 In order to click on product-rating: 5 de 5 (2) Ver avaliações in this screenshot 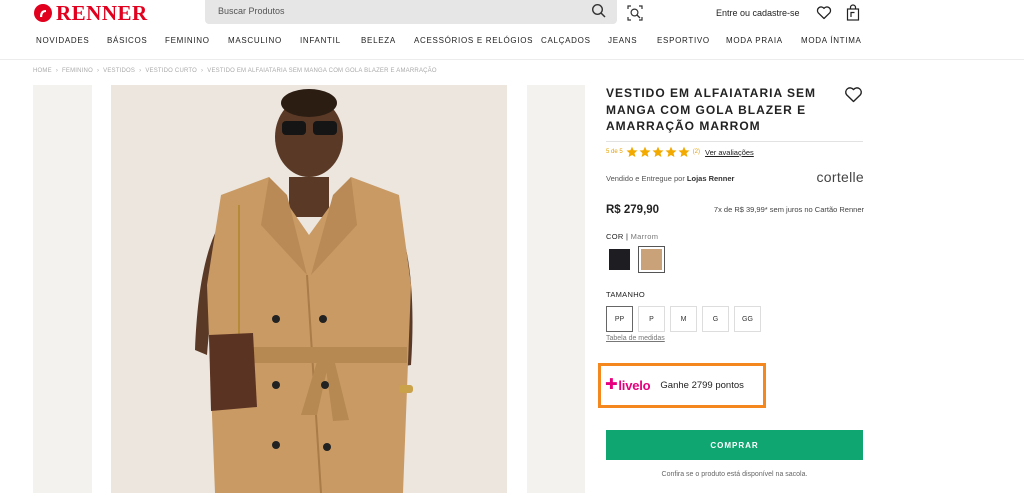, I will do `click(680, 152)`.